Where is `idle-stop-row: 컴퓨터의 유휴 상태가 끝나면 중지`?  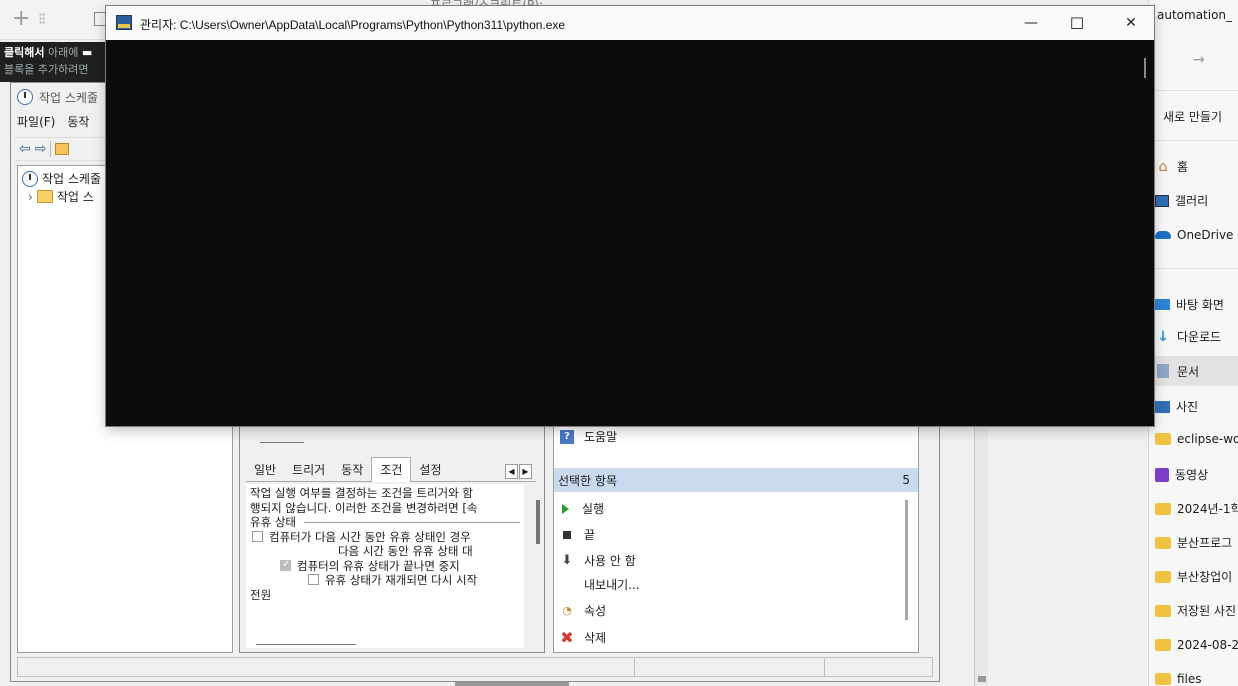
idle-stop-row: 컴퓨터의 유휴 상태가 끝나면 중지 is located at coordinates (385, 566).